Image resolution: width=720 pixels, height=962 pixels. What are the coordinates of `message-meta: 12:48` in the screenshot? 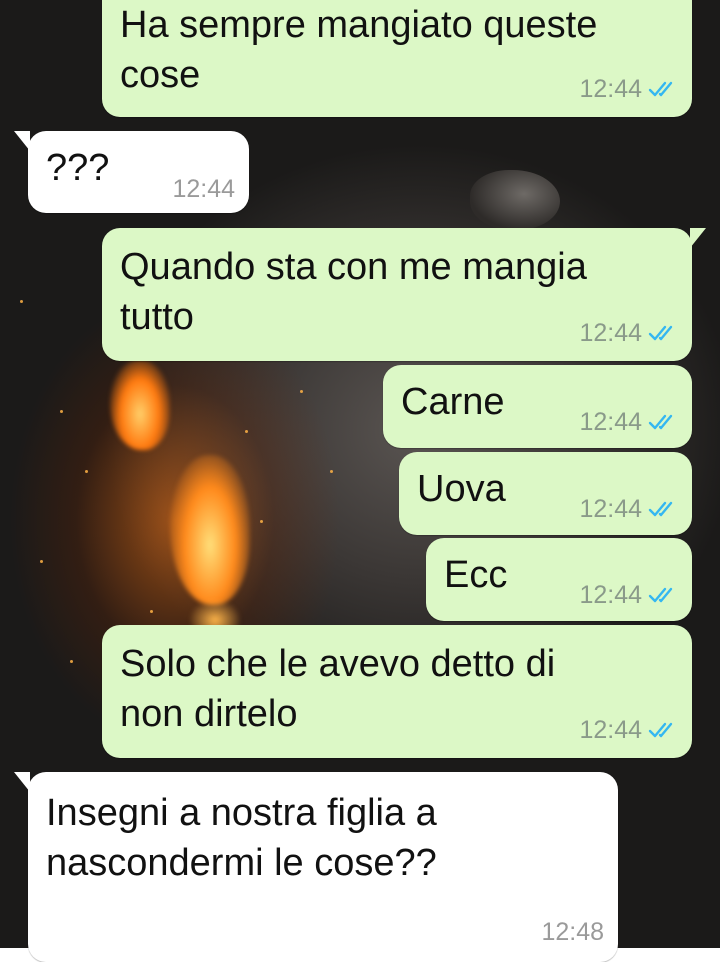 It's located at (572, 932).